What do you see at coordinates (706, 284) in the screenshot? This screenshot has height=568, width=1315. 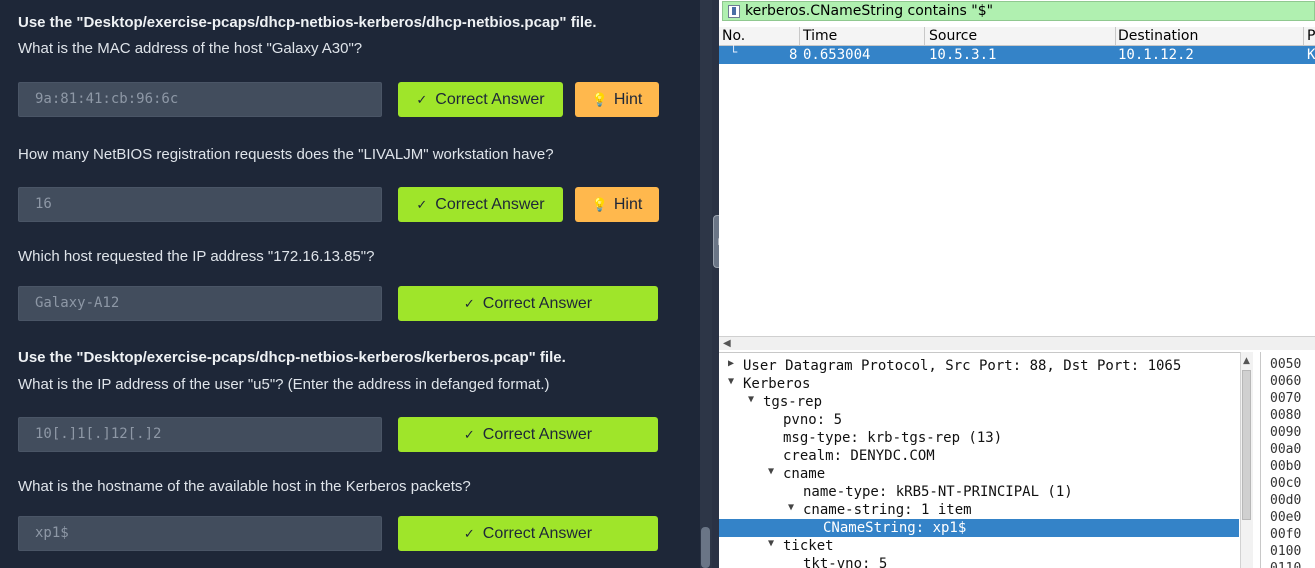 I see `quiz-scrollbar` at bounding box center [706, 284].